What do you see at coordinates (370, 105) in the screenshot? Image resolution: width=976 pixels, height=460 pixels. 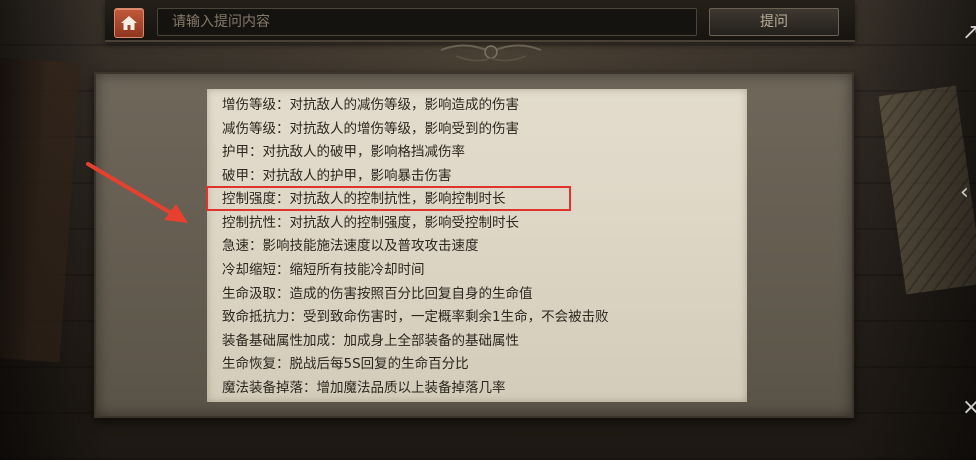 I see `attribute-line: 增伤等级：对抗敌人的减伤等级，影响造成的伤害` at bounding box center [370, 105].